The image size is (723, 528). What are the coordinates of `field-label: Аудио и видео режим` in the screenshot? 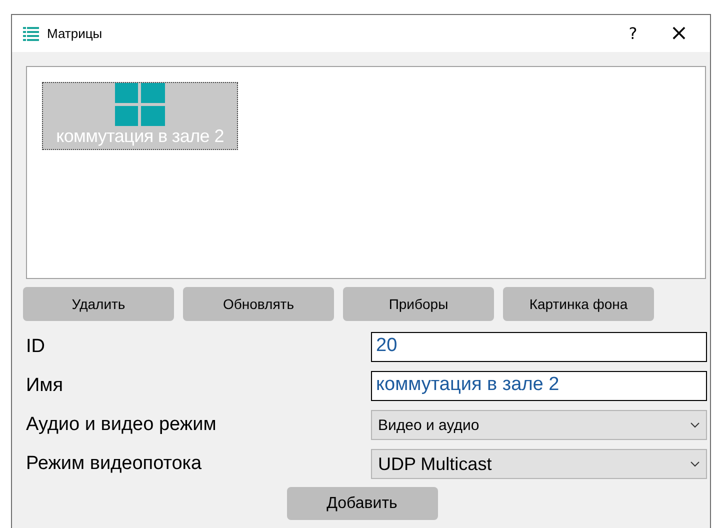 It's located at (121, 425).